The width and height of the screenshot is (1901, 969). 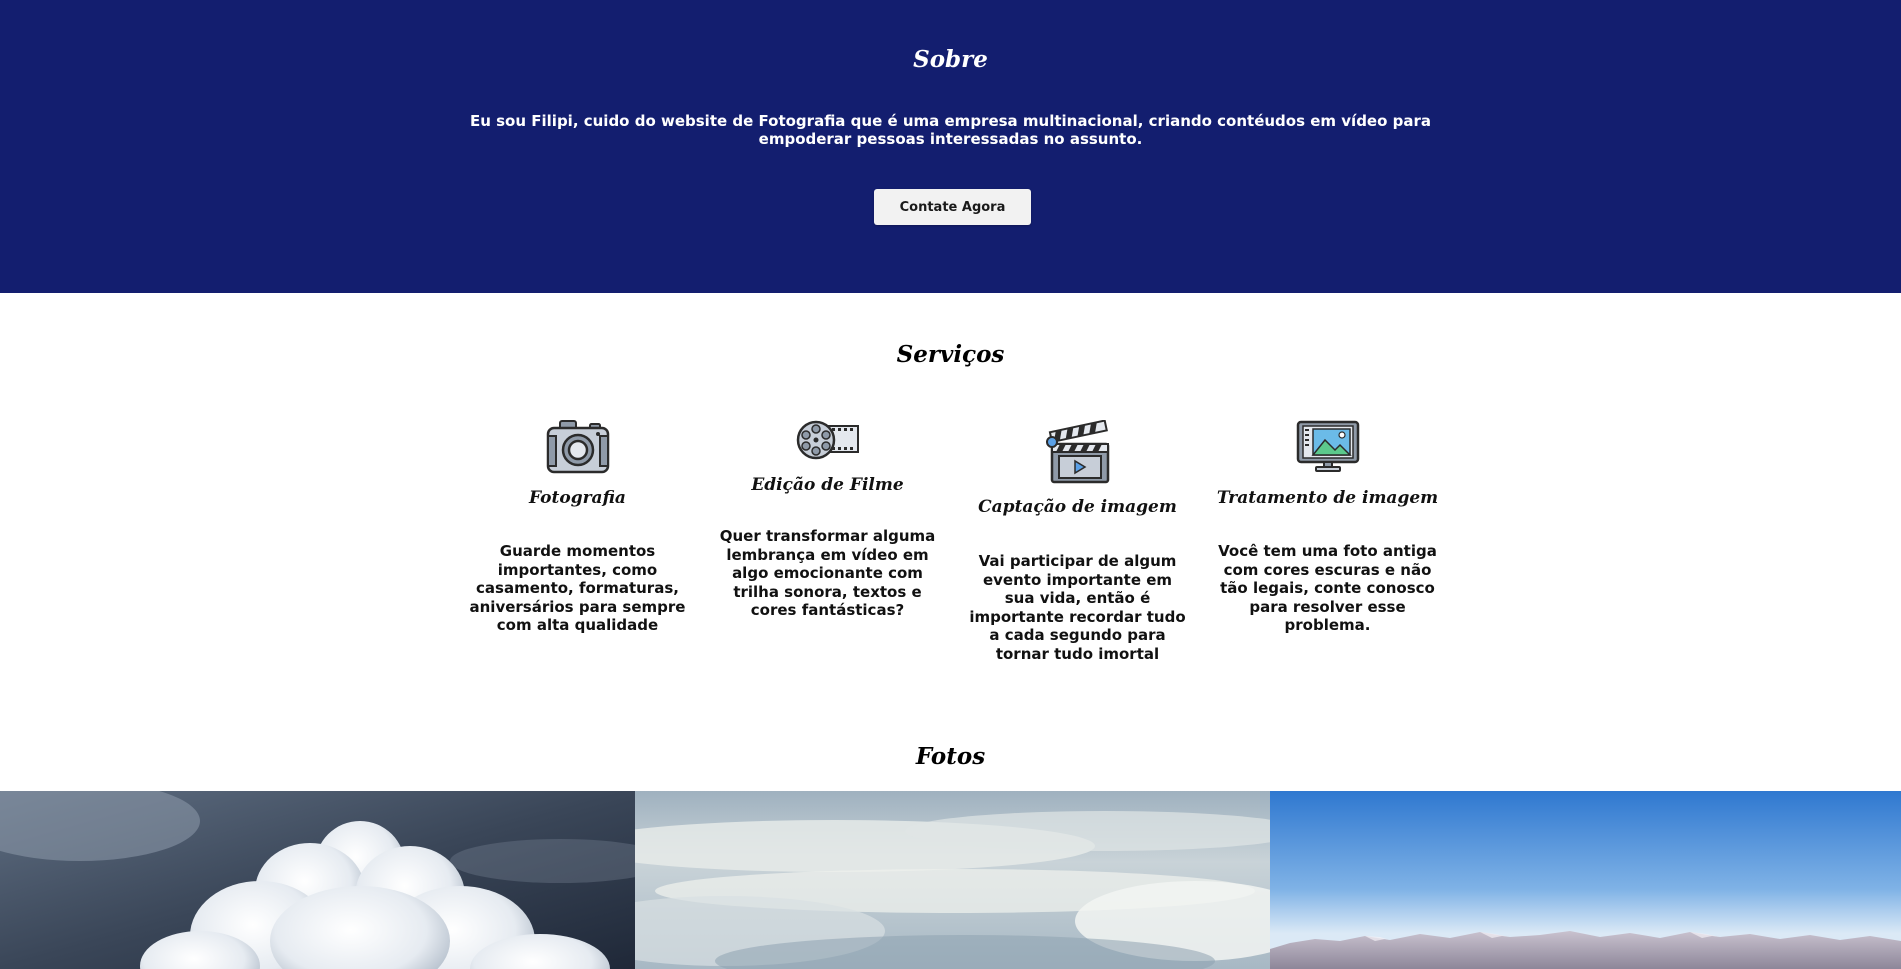 What do you see at coordinates (950, 756) in the screenshot?
I see `photos-title: Fotos` at bounding box center [950, 756].